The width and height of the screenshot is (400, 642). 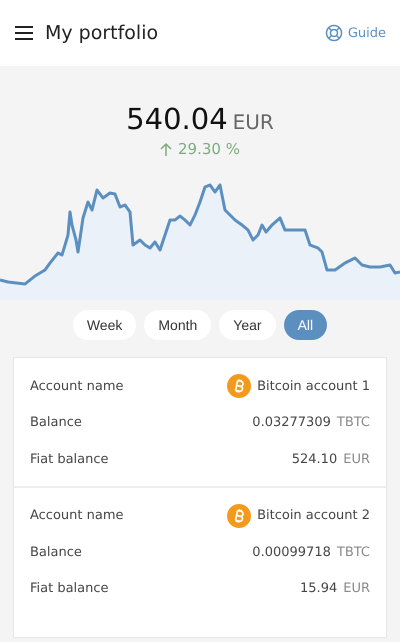 I want to click on amount-value: 0.00099718, so click(x=291, y=552).